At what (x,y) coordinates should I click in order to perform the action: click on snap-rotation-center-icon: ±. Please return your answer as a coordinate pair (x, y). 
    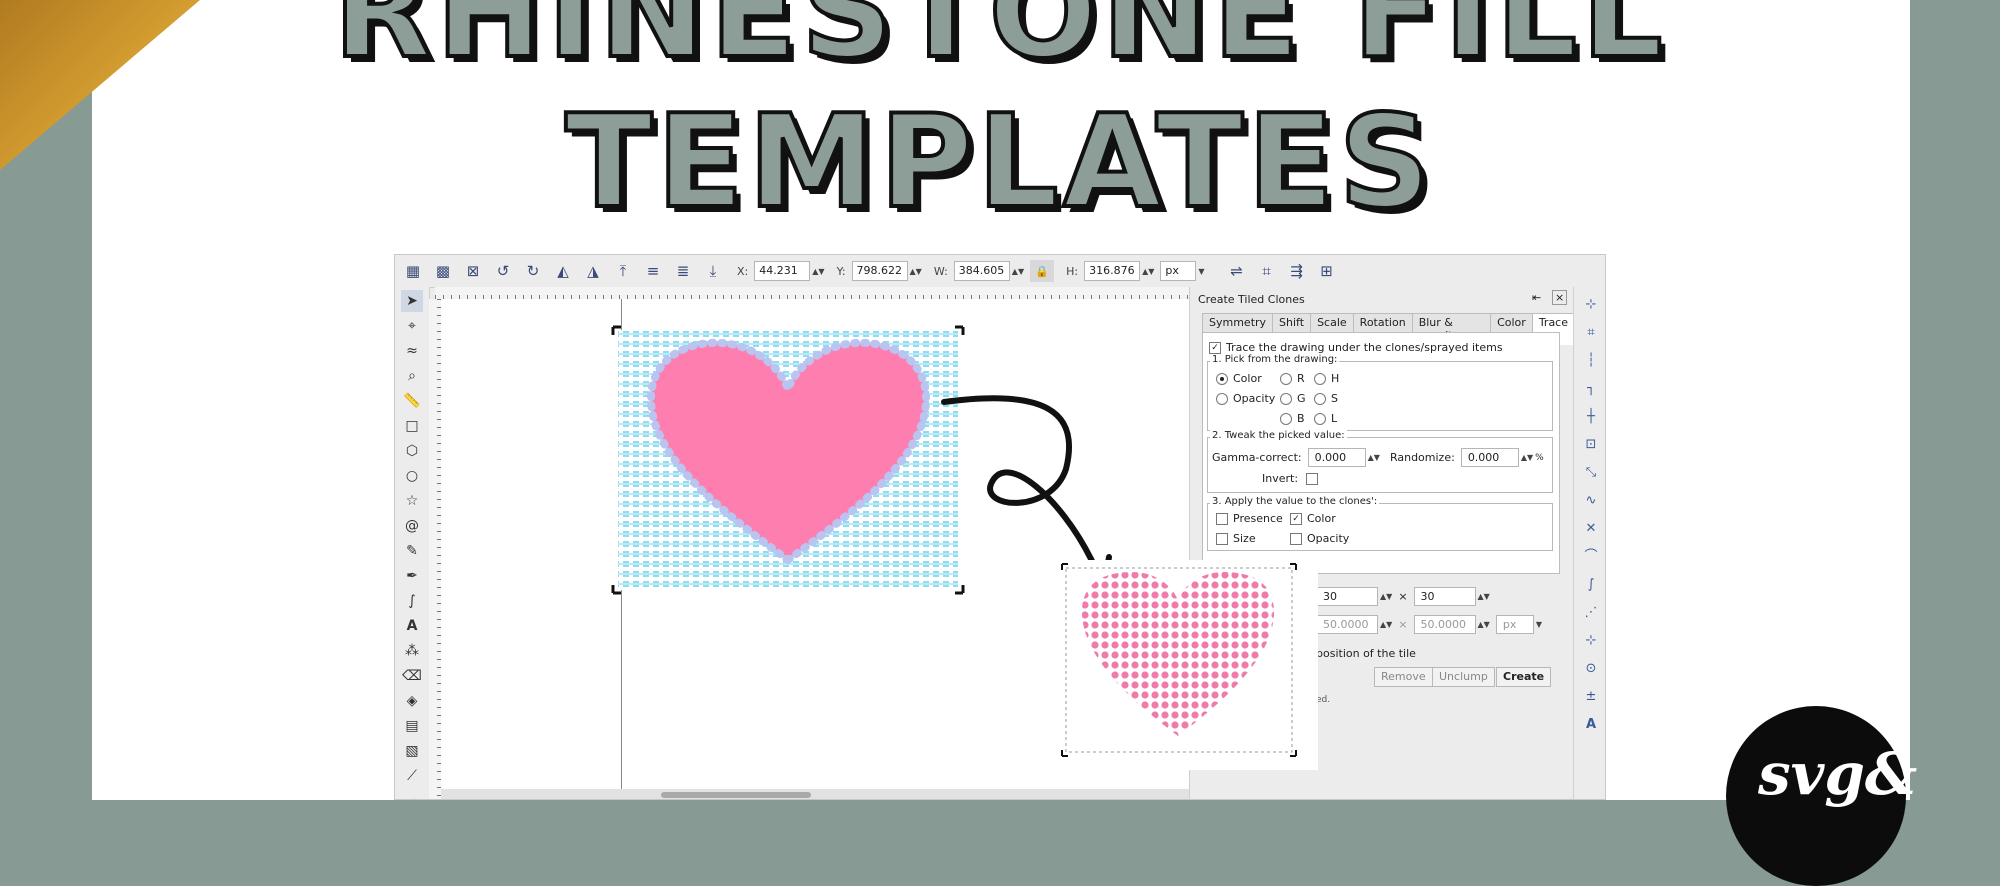
    Looking at the image, I should click on (1591, 697).